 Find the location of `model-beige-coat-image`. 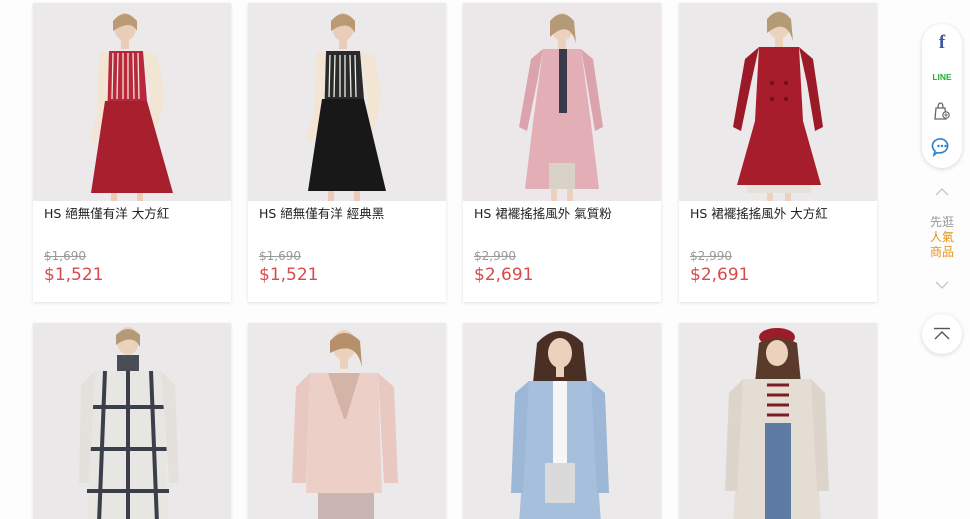

model-beige-coat-image is located at coordinates (778, 421).